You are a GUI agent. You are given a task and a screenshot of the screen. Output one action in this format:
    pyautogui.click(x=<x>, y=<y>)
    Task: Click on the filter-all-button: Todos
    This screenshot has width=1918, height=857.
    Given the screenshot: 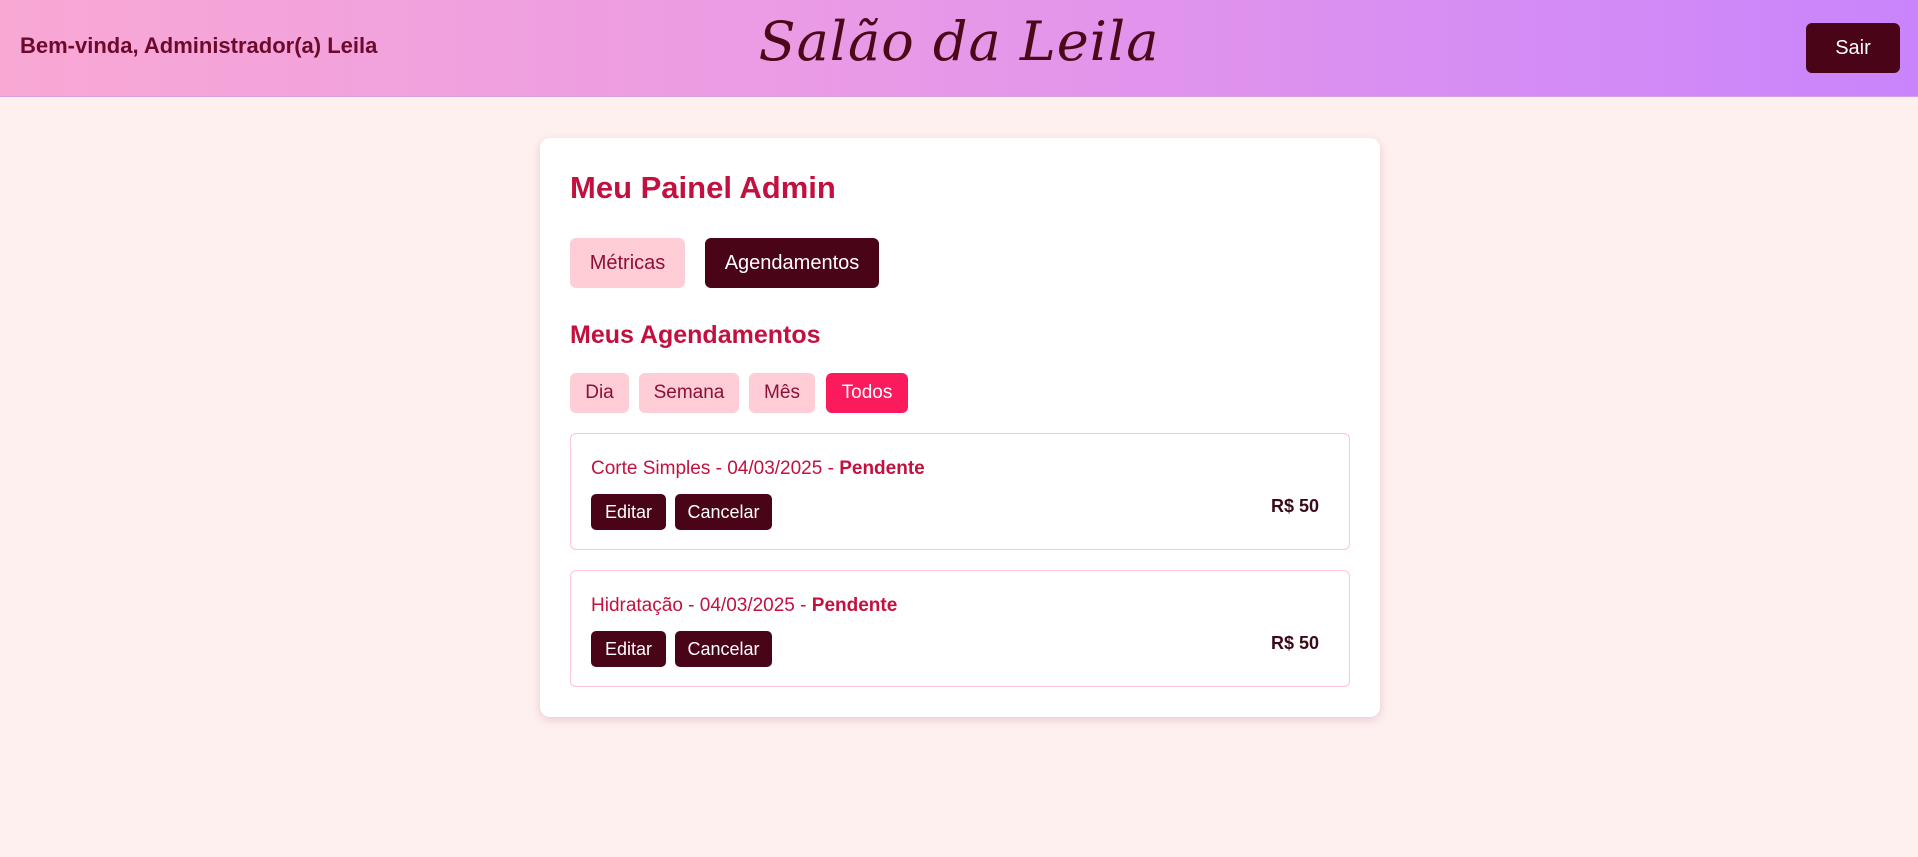 What is the action you would take?
    pyautogui.click(x=867, y=393)
    